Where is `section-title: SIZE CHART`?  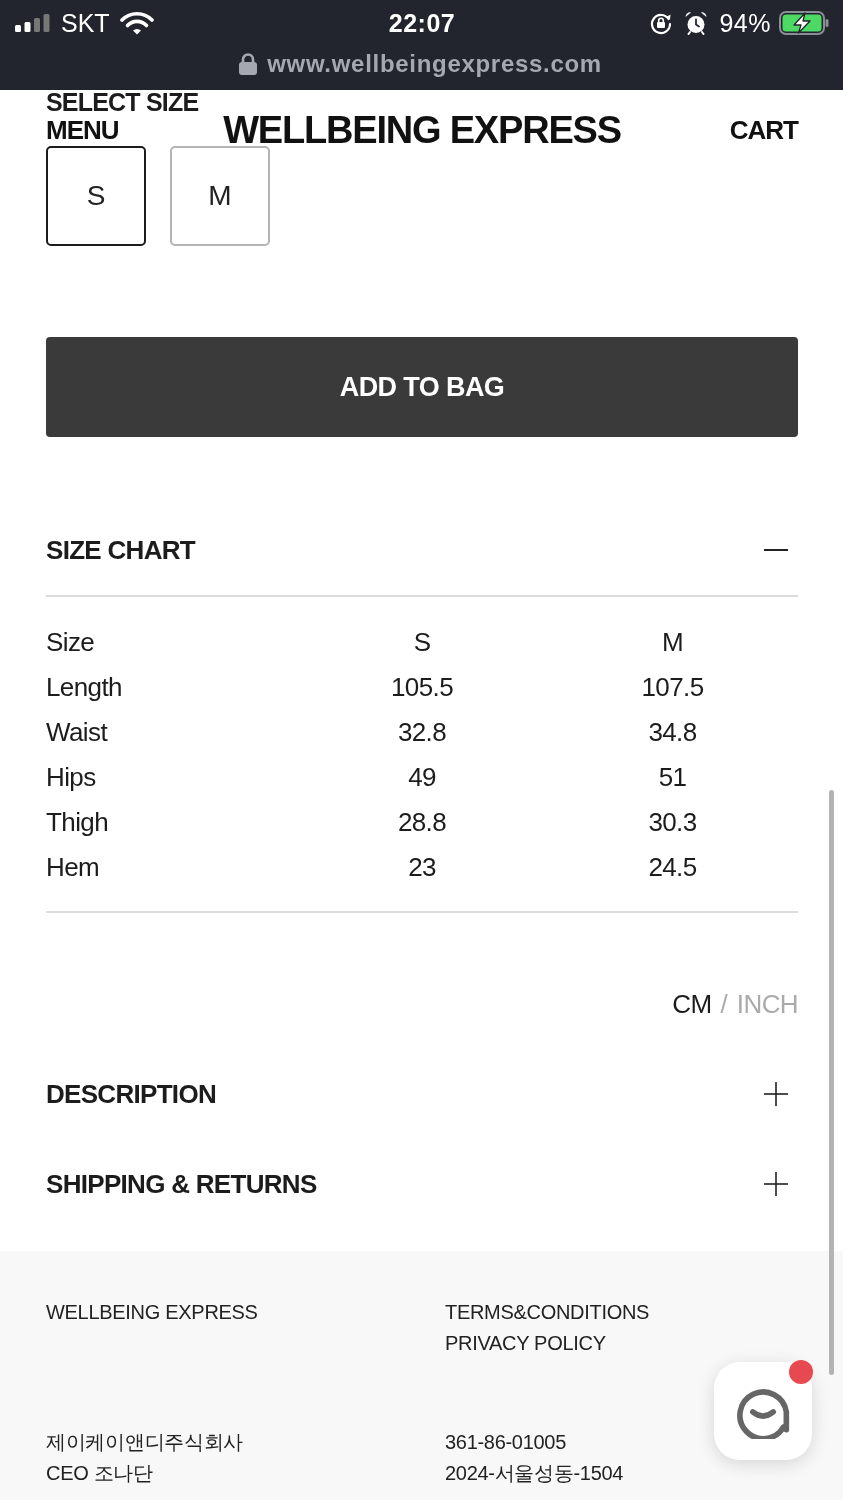
section-title: SIZE CHART is located at coordinates (120, 550).